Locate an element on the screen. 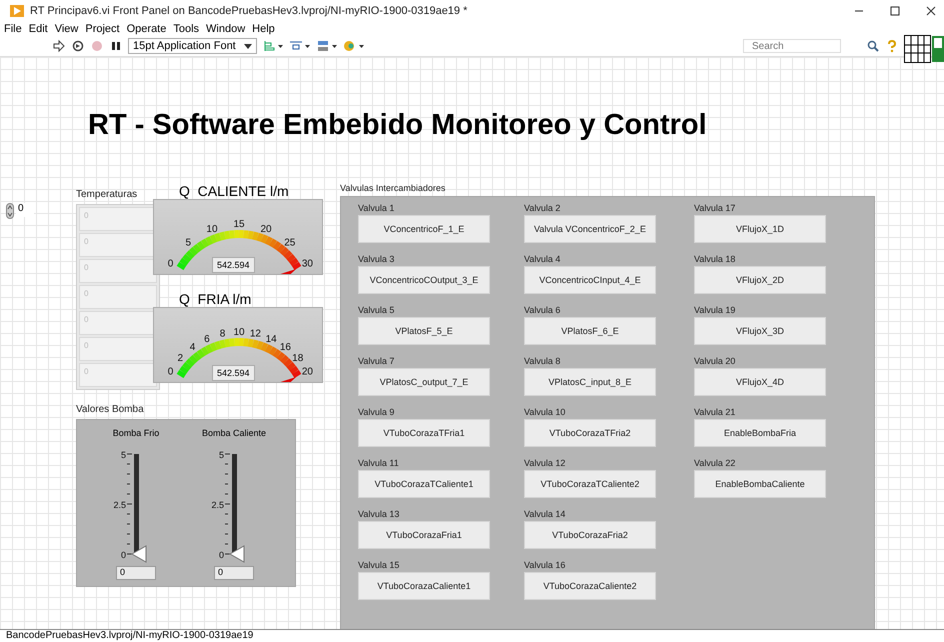  valve-label: Valvula 18 is located at coordinates (715, 259).